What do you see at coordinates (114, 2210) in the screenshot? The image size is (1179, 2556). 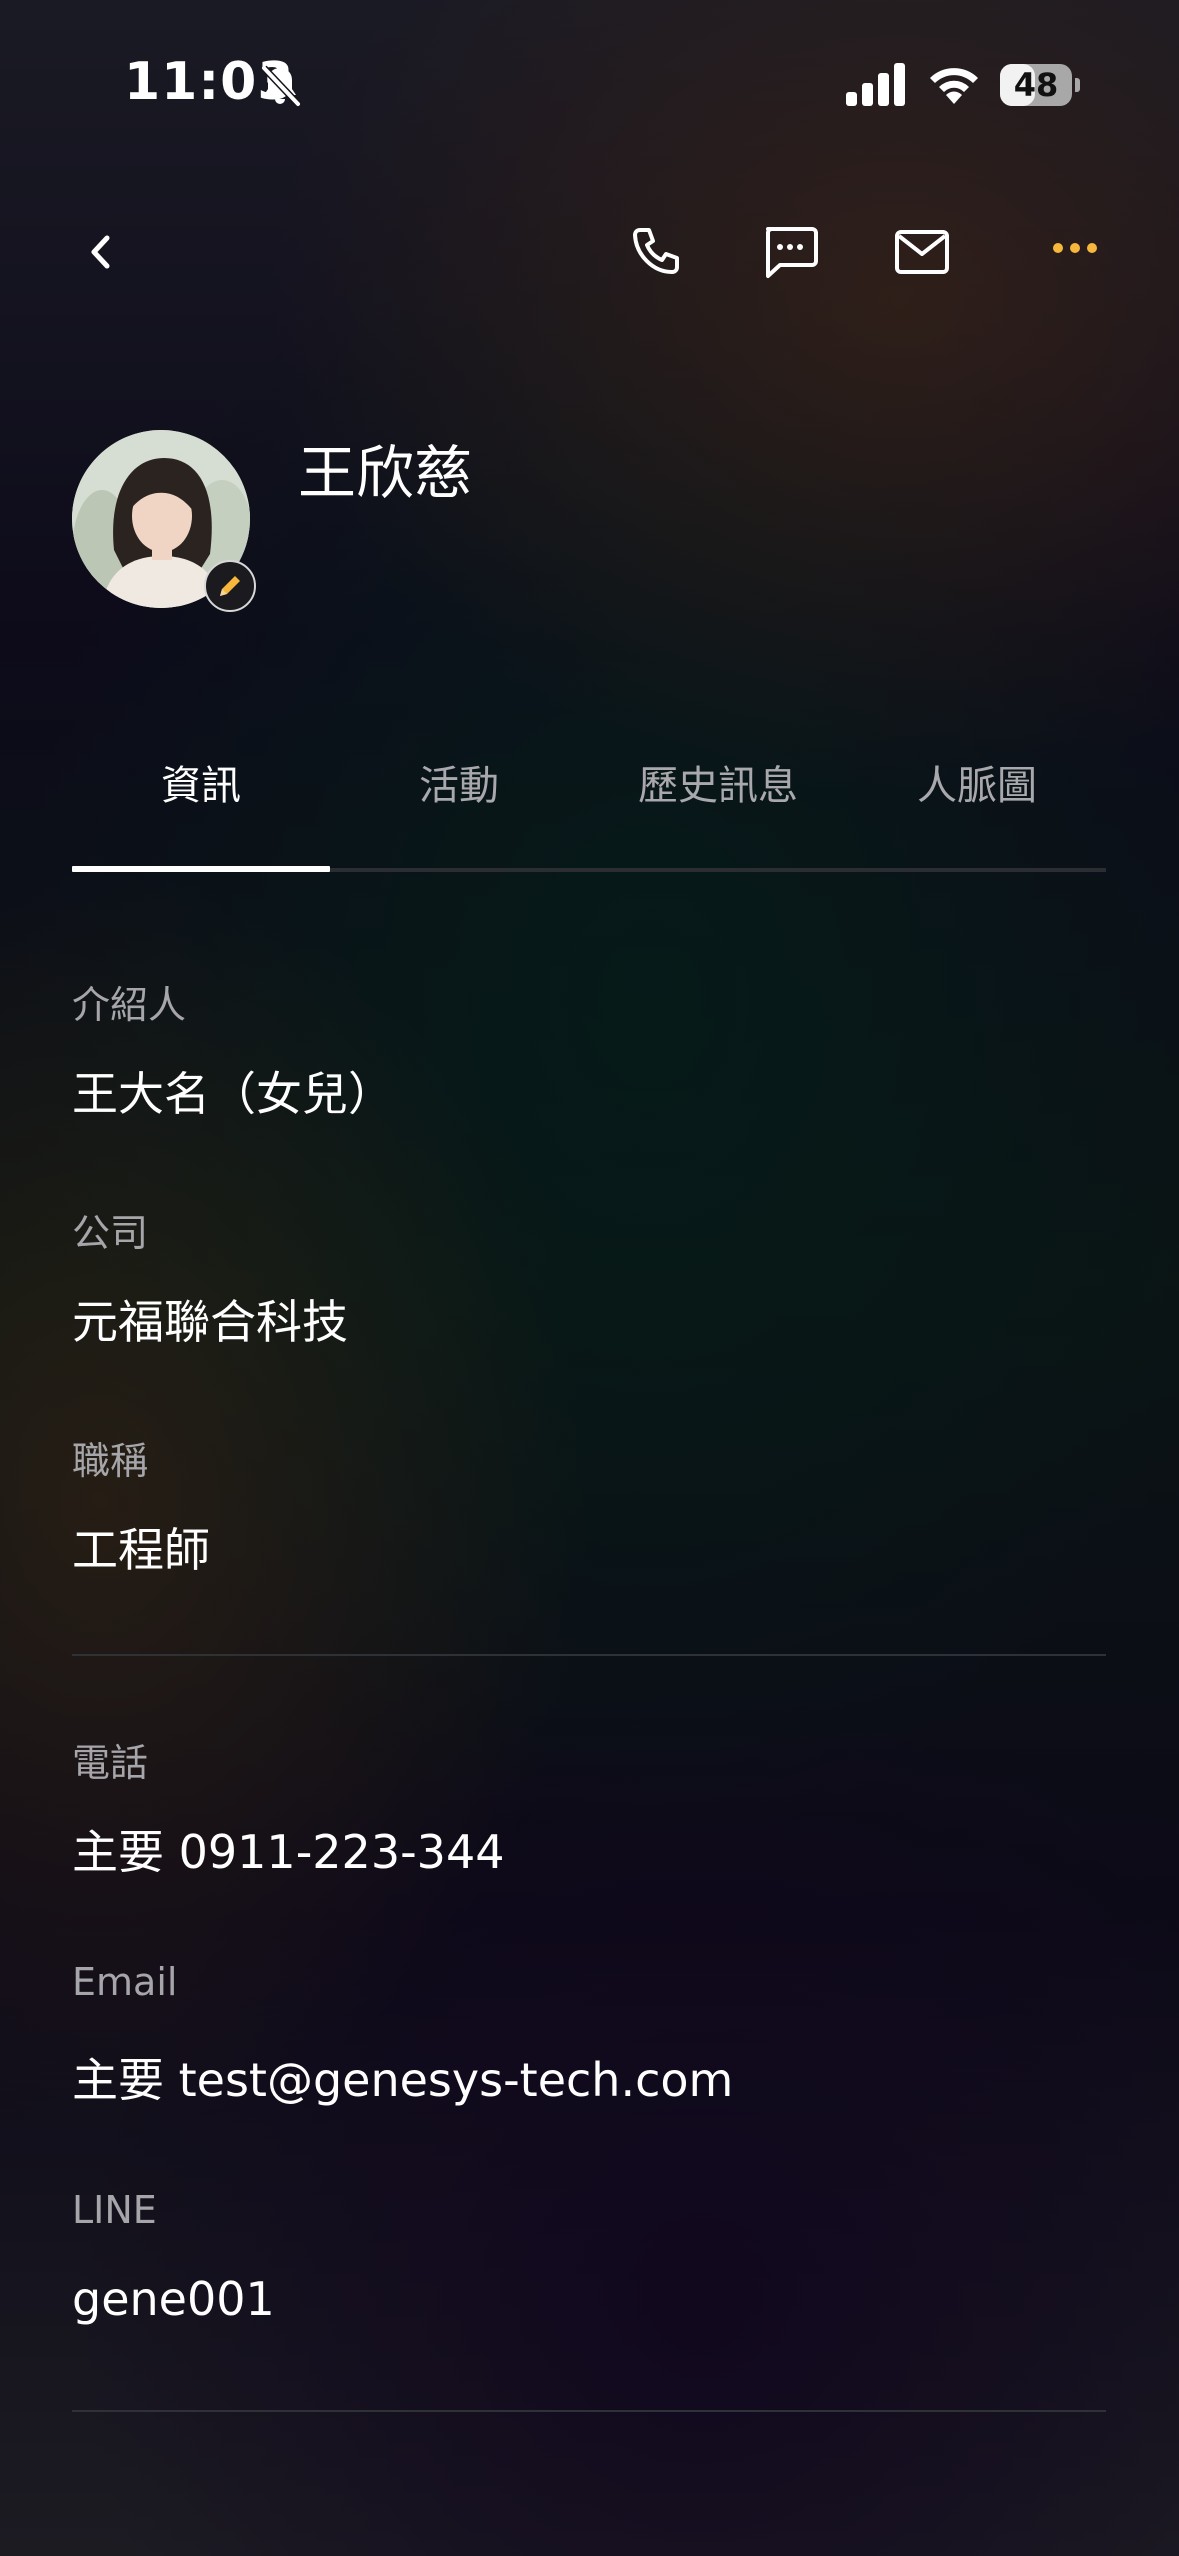 I see `line-label: LINE` at bounding box center [114, 2210].